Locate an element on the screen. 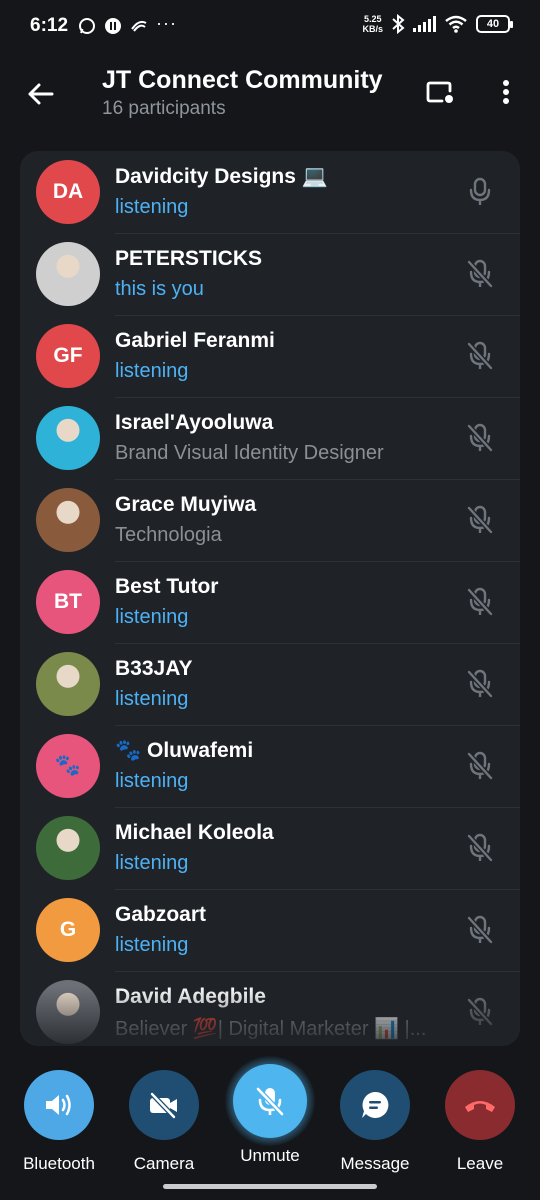 The width and height of the screenshot is (540, 1200). participant-row: 🐾 🐾 Oluwafemi listening is located at coordinates (270, 766).